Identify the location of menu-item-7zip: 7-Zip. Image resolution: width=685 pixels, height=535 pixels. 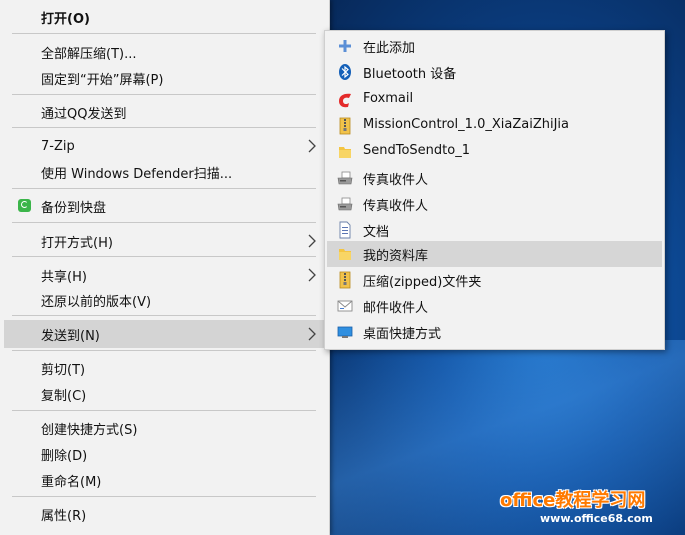
(164, 146).